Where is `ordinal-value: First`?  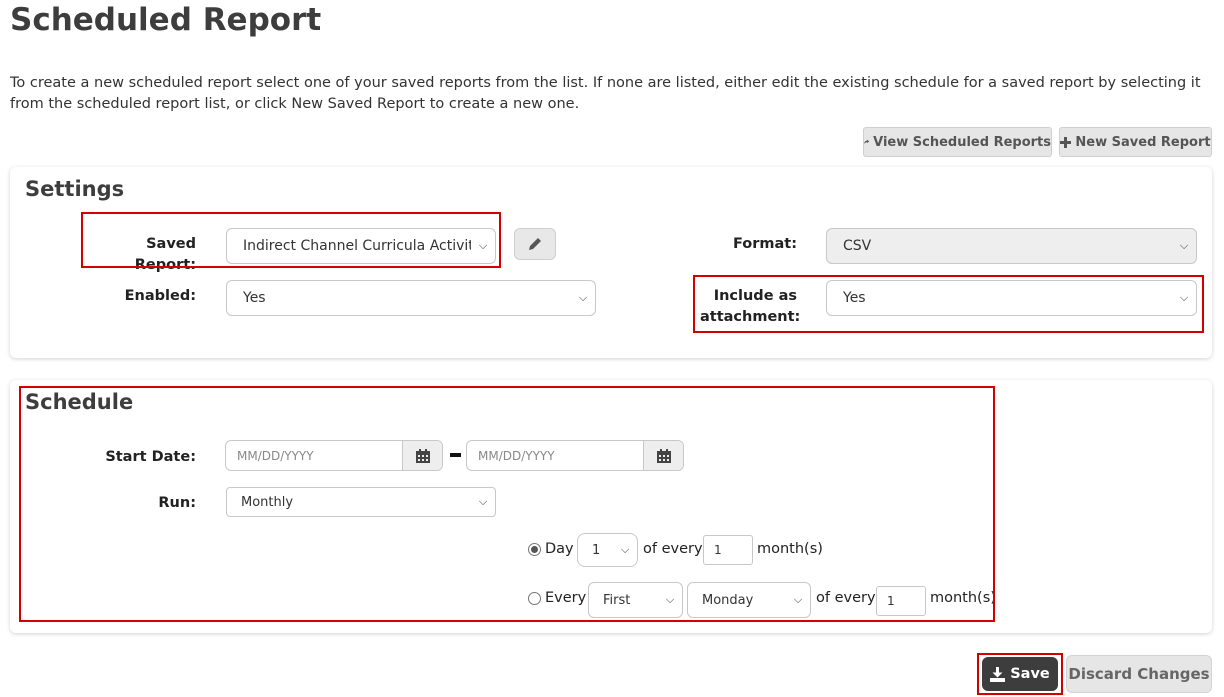 ordinal-value: First is located at coordinates (617, 600).